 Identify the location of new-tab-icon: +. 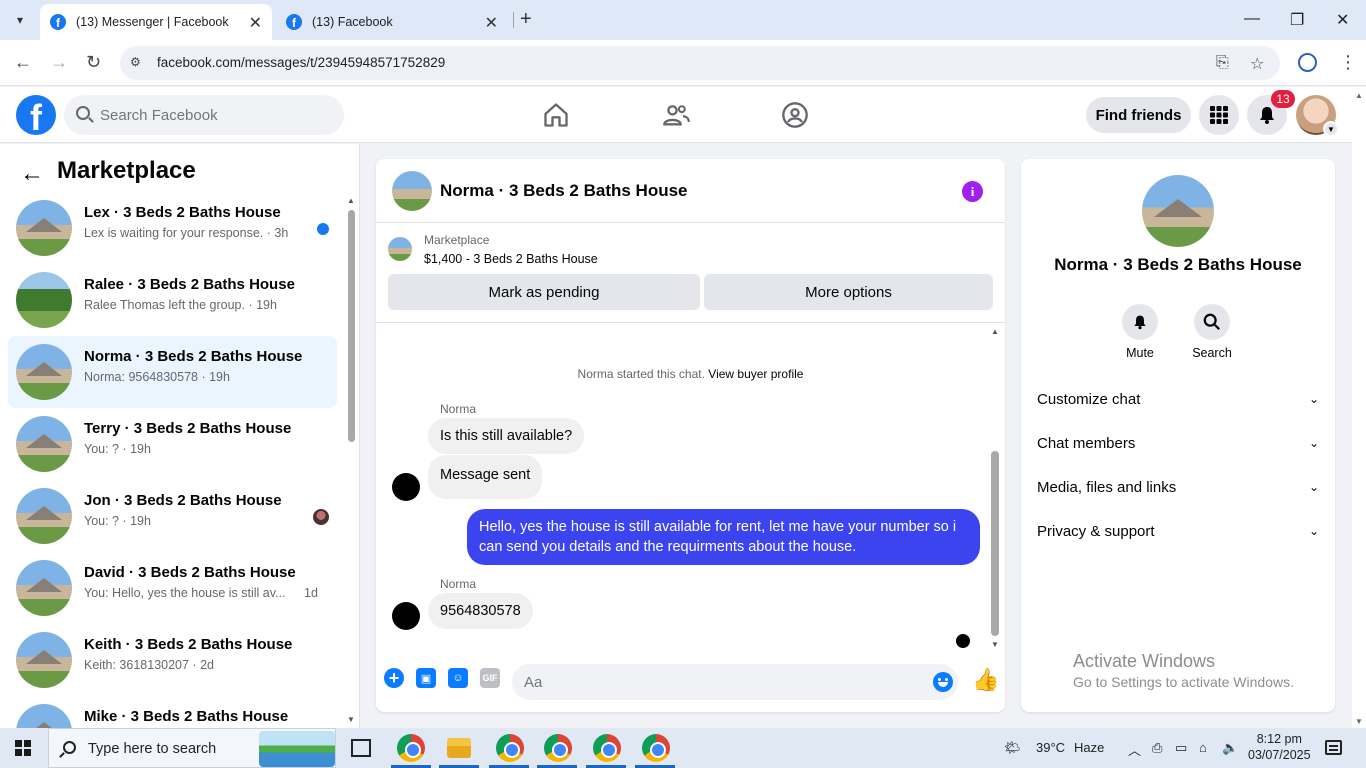
(526, 19).